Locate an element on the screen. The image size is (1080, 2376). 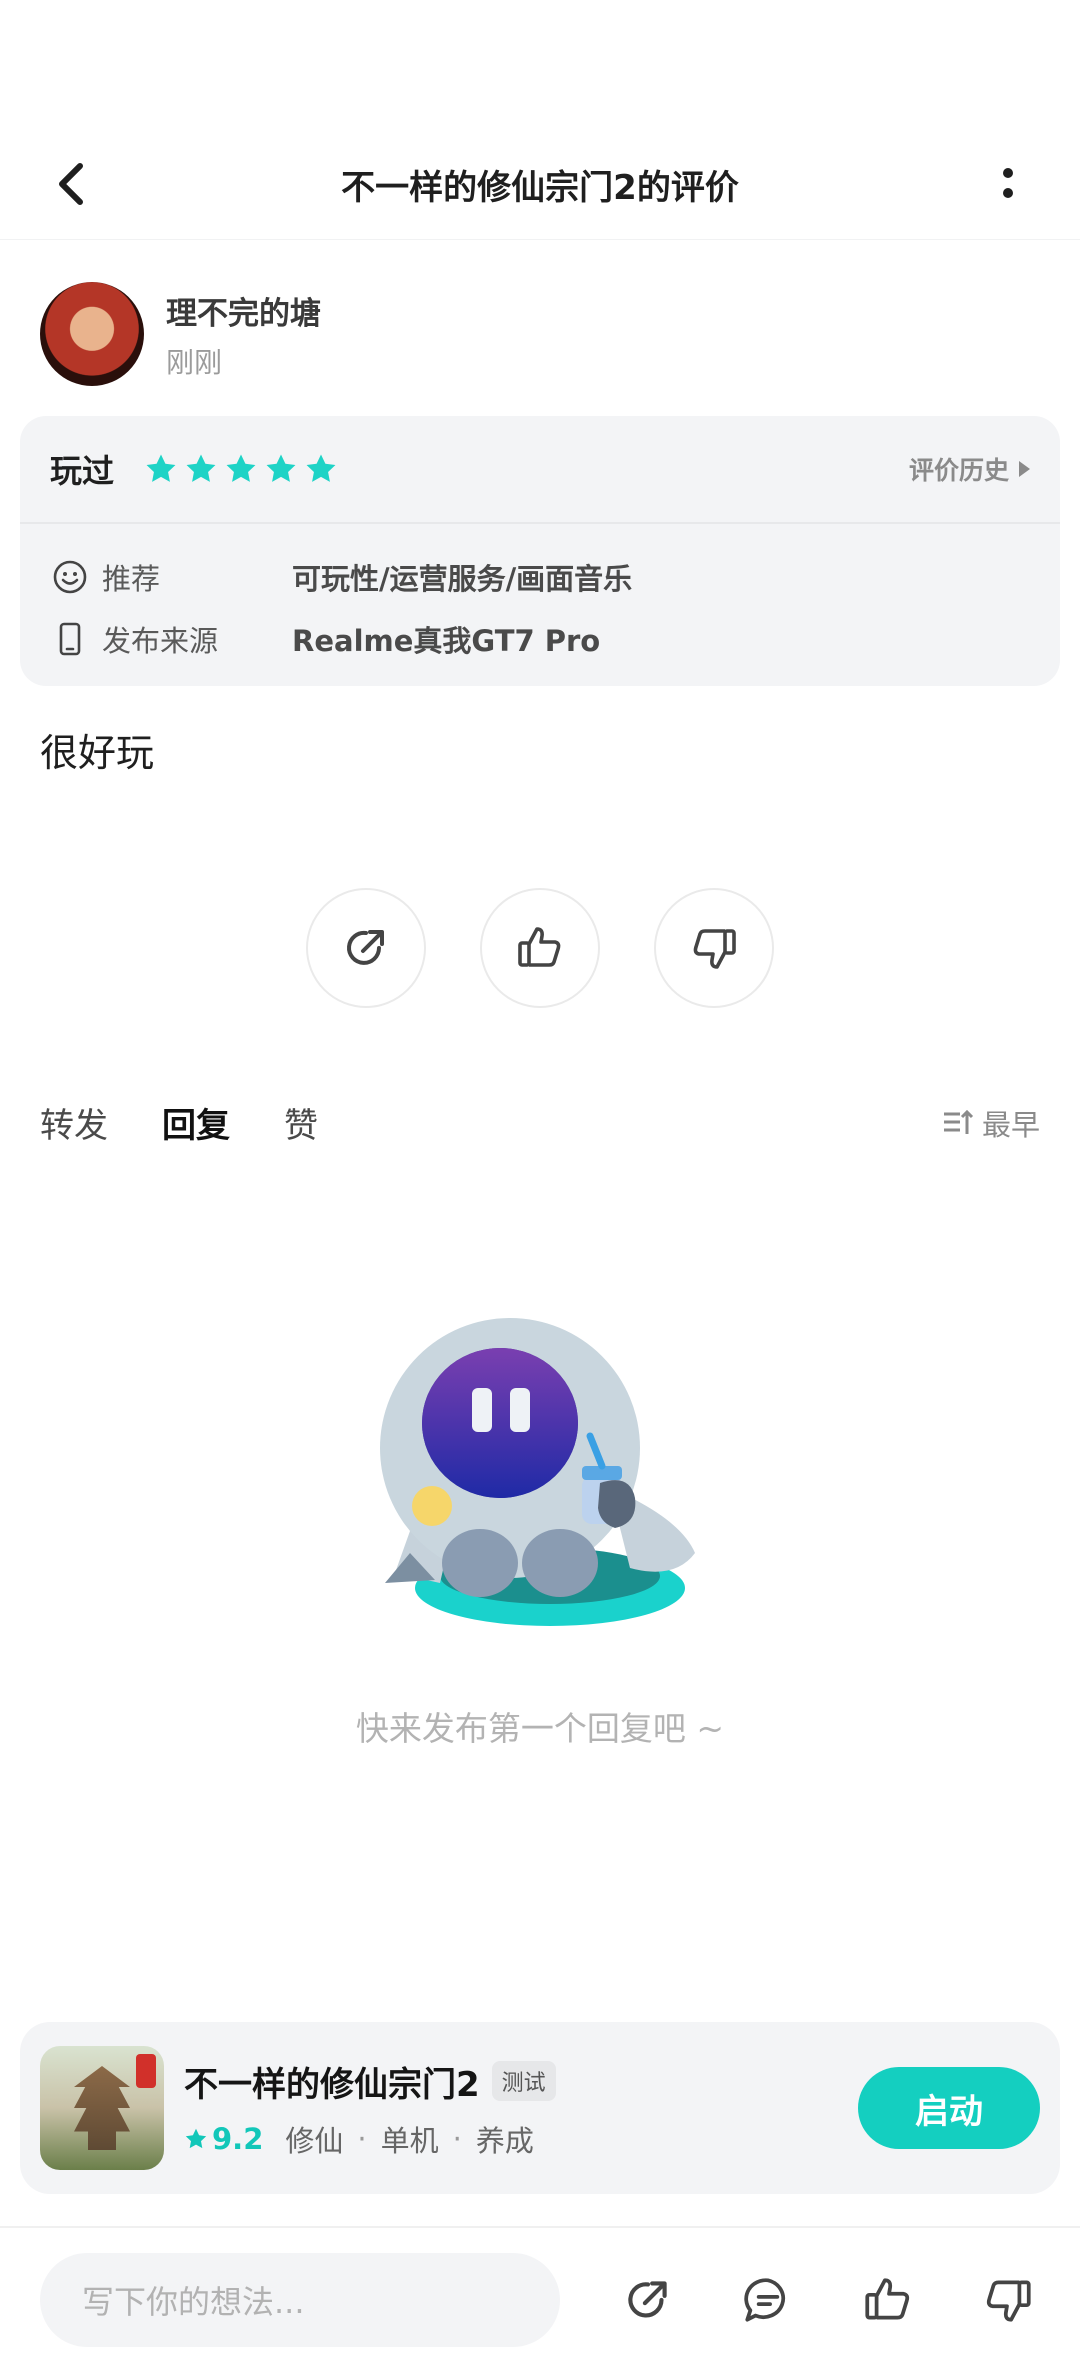
more-vertical-icon is located at coordinates (1008, 183).